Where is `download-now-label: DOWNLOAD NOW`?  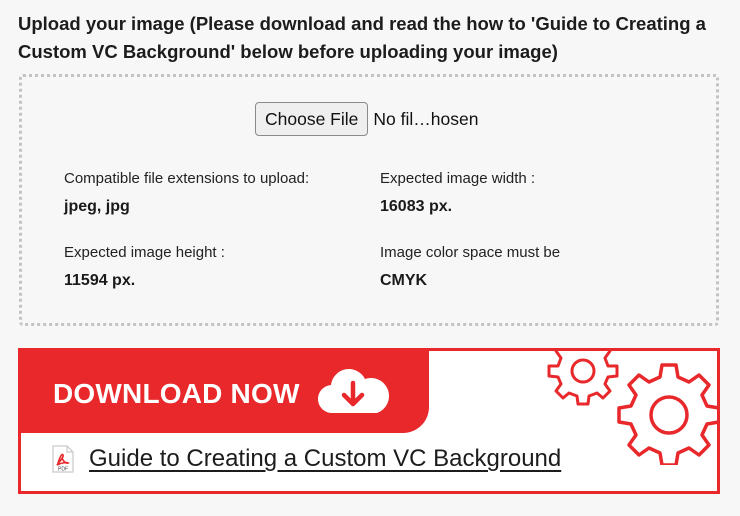 download-now-label: DOWNLOAD NOW is located at coordinates (176, 393).